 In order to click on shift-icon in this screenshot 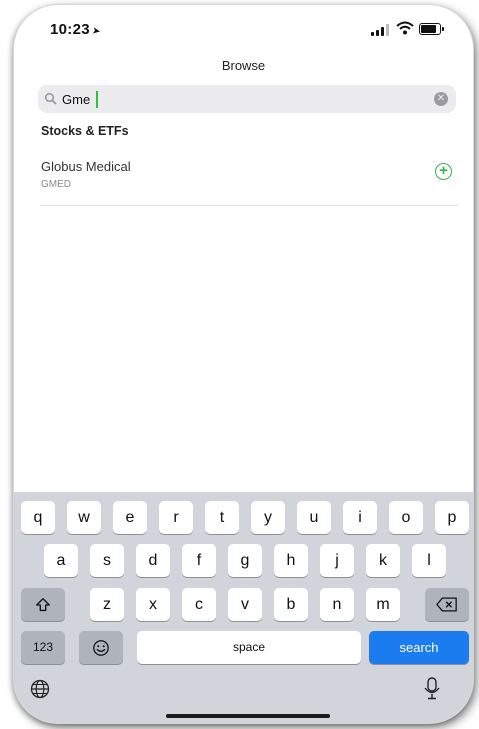, I will do `click(43, 604)`.